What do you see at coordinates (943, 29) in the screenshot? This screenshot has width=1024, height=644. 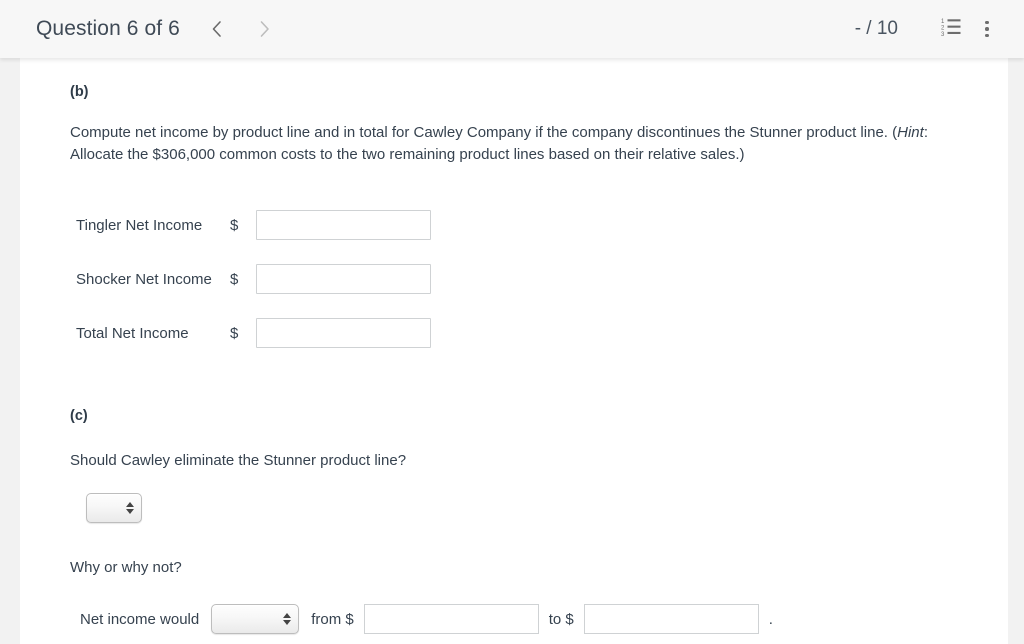 I see `svg-text: 2` at bounding box center [943, 29].